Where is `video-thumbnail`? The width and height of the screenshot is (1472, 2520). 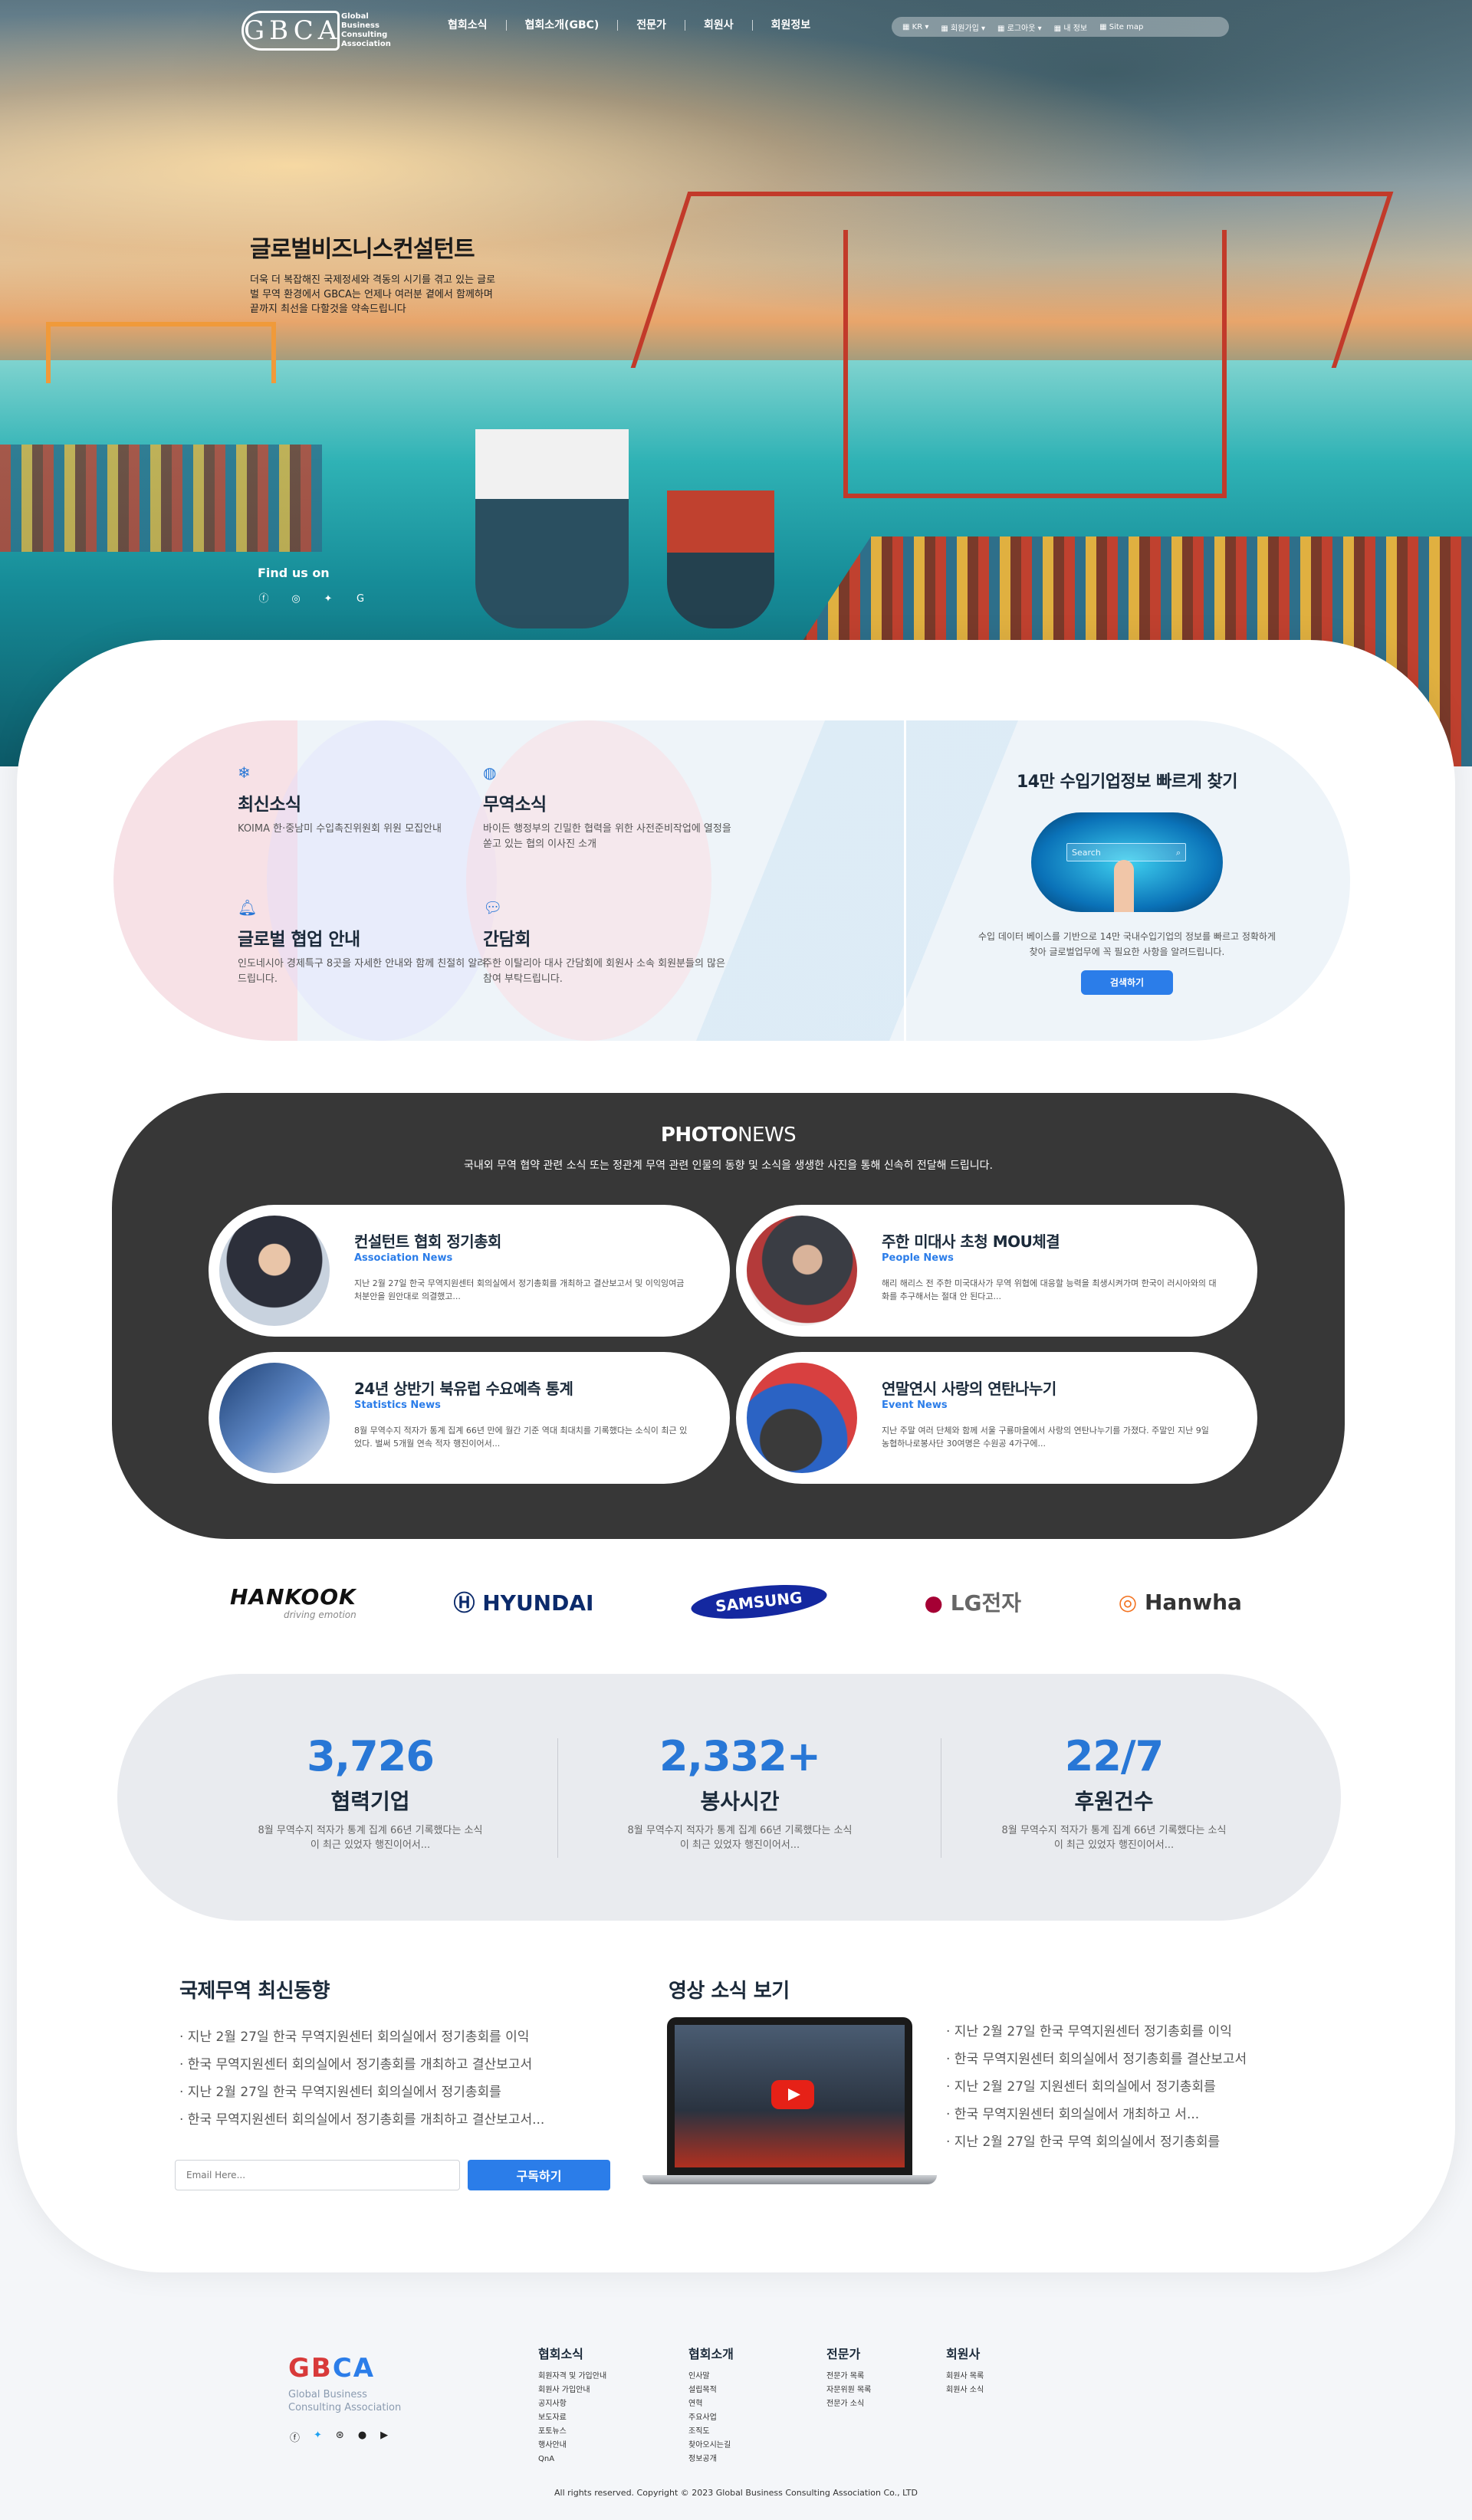
video-thumbnail is located at coordinates (790, 2096).